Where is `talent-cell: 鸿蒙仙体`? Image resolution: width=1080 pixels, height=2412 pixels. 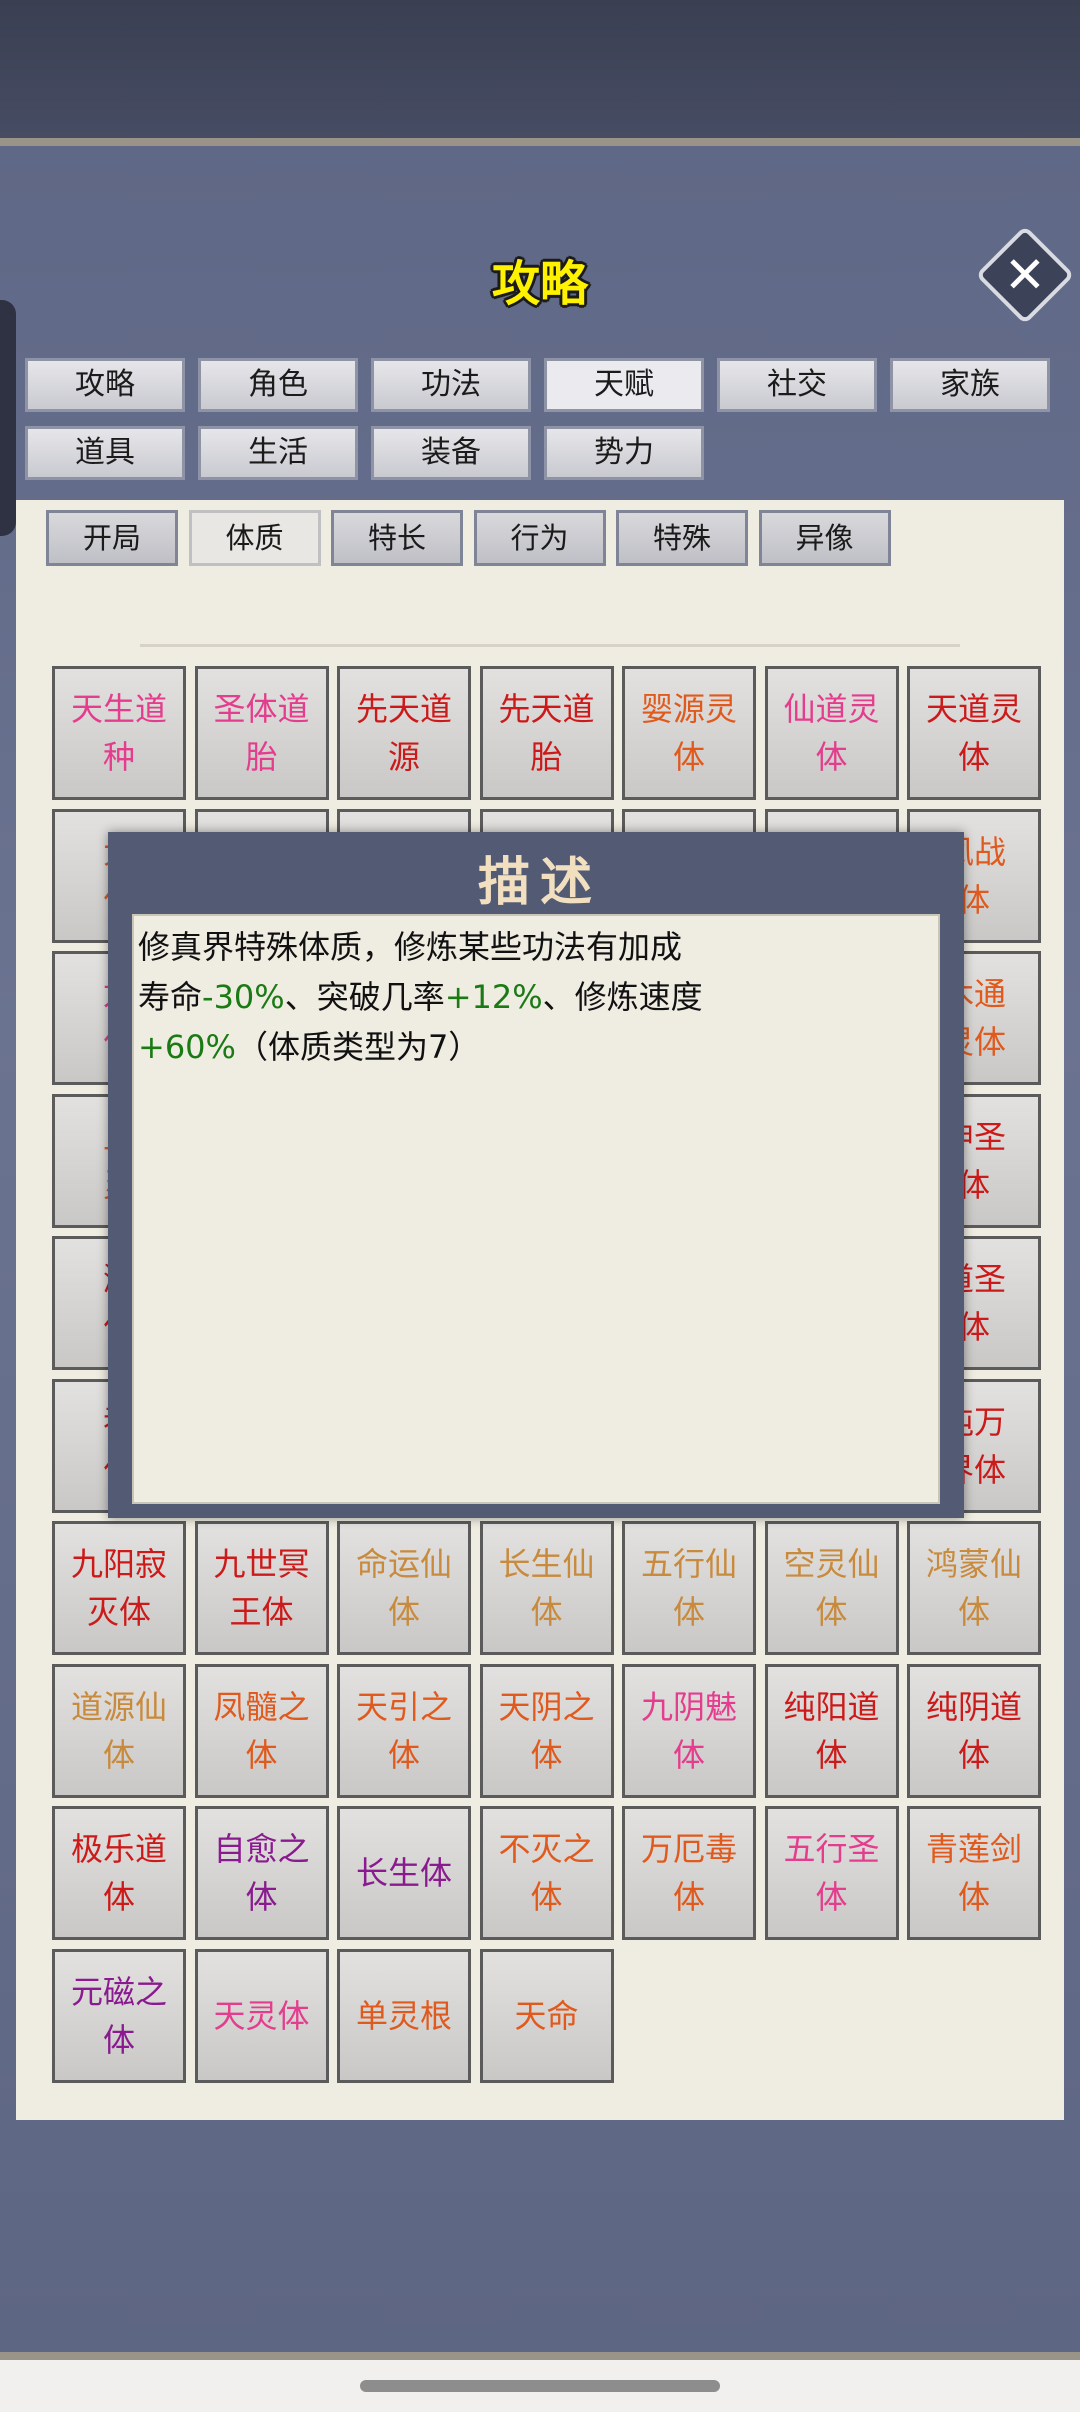 talent-cell: 鸿蒙仙体 is located at coordinates (974, 1588).